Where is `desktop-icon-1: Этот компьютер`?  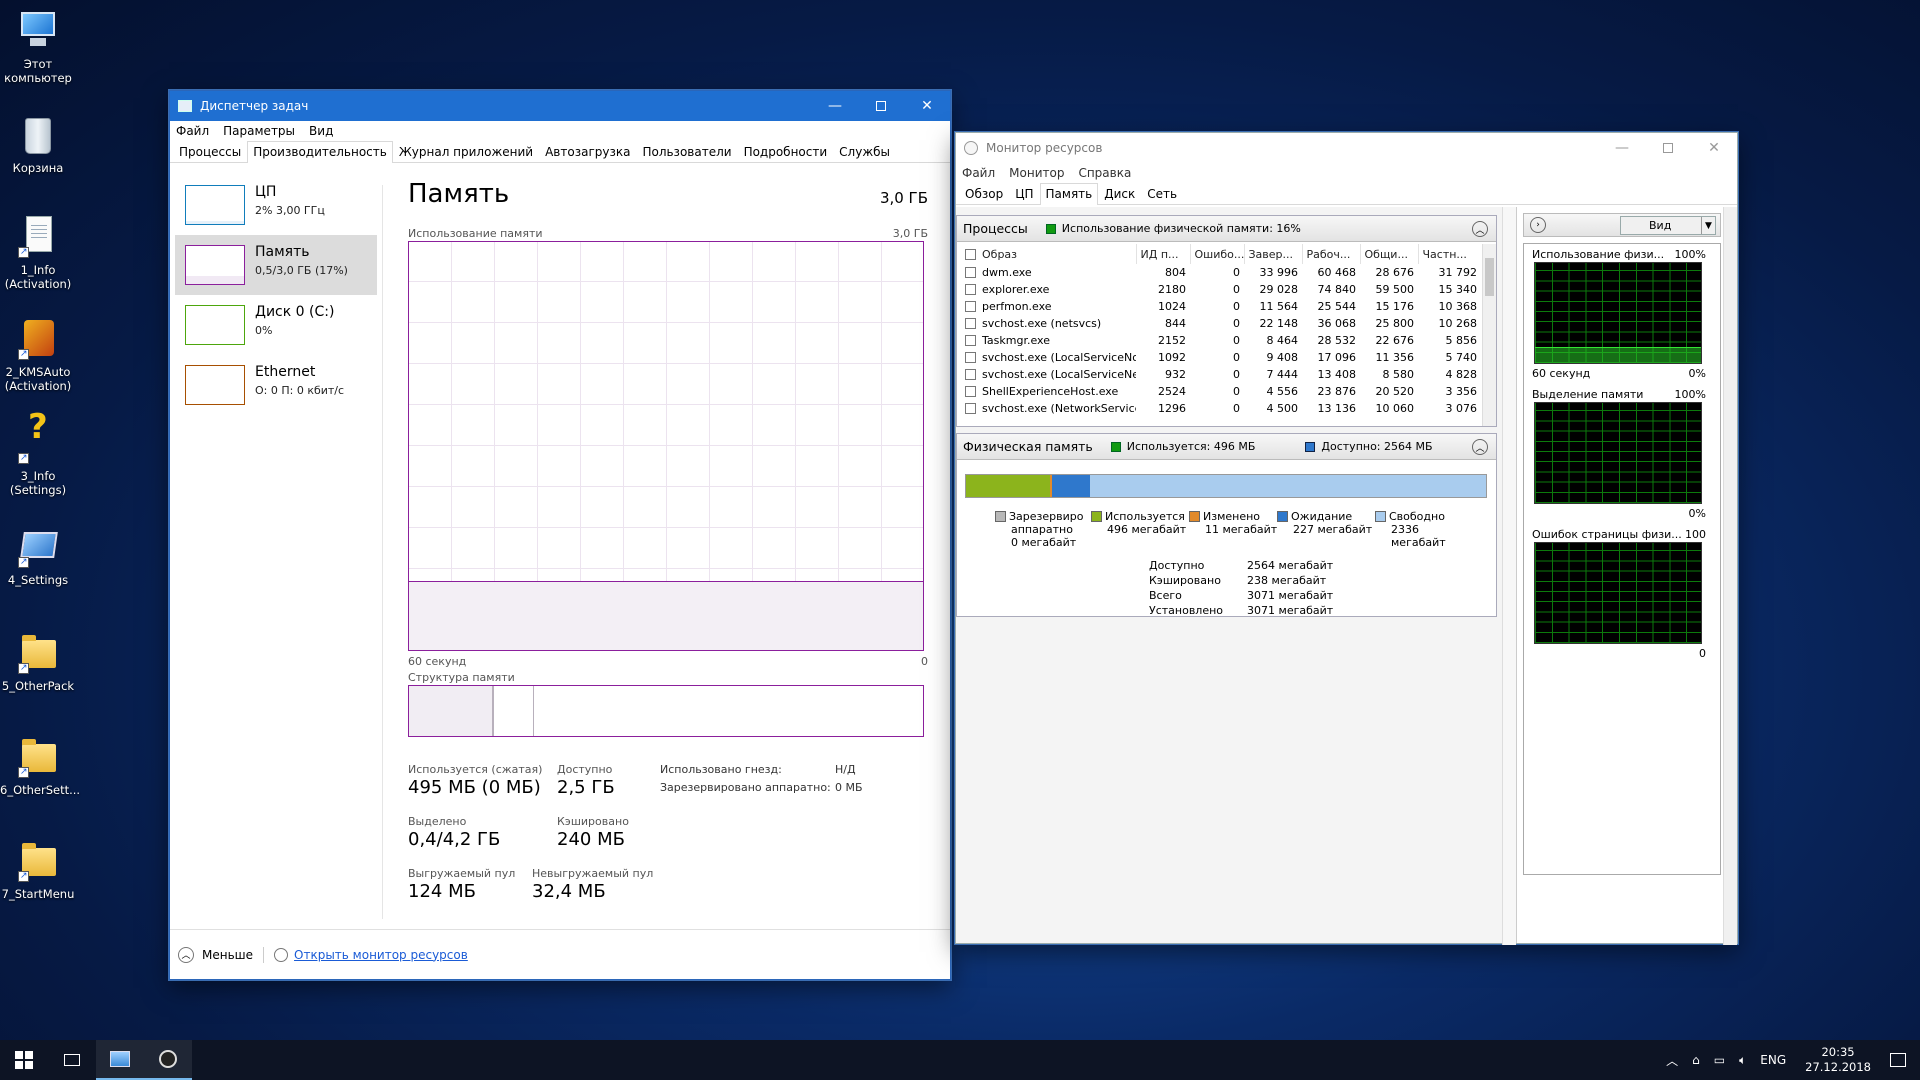 desktop-icon-1: Этот компьютер is located at coordinates (38, 46).